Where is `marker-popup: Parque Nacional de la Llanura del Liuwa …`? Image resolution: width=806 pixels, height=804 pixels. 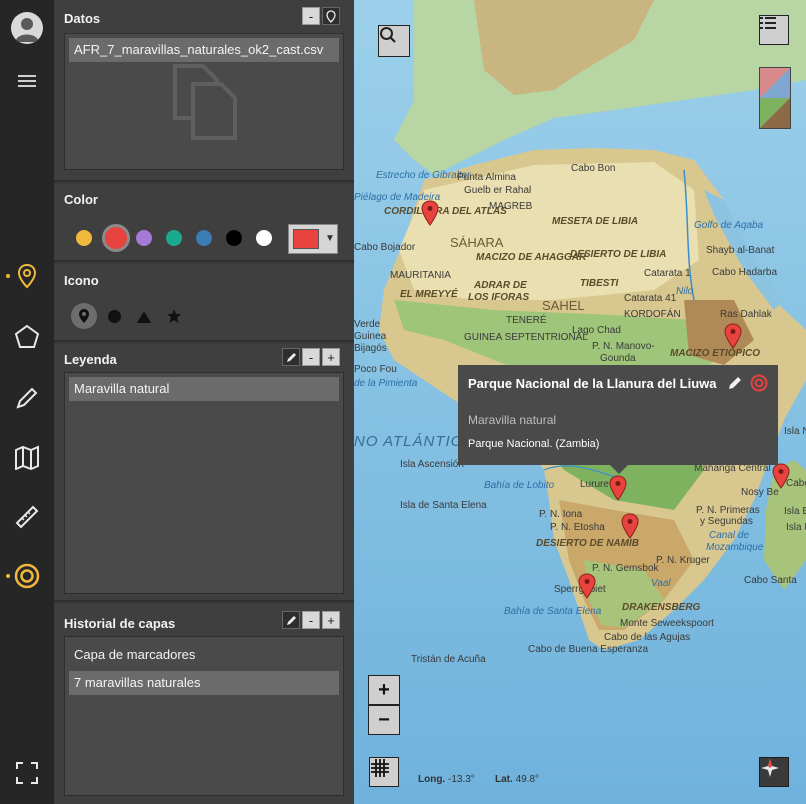 marker-popup: Parque Nacional de la Llanura del Liuwa … is located at coordinates (618, 419).